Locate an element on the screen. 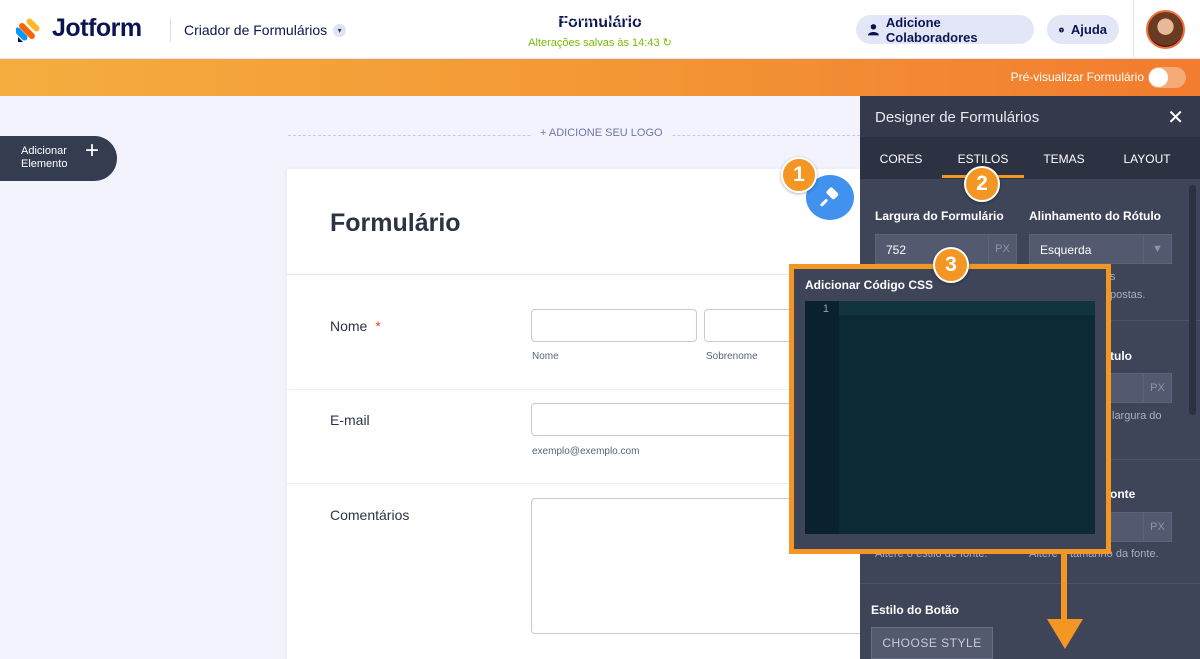  preview-toggle is located at coordinates (1167, 77).